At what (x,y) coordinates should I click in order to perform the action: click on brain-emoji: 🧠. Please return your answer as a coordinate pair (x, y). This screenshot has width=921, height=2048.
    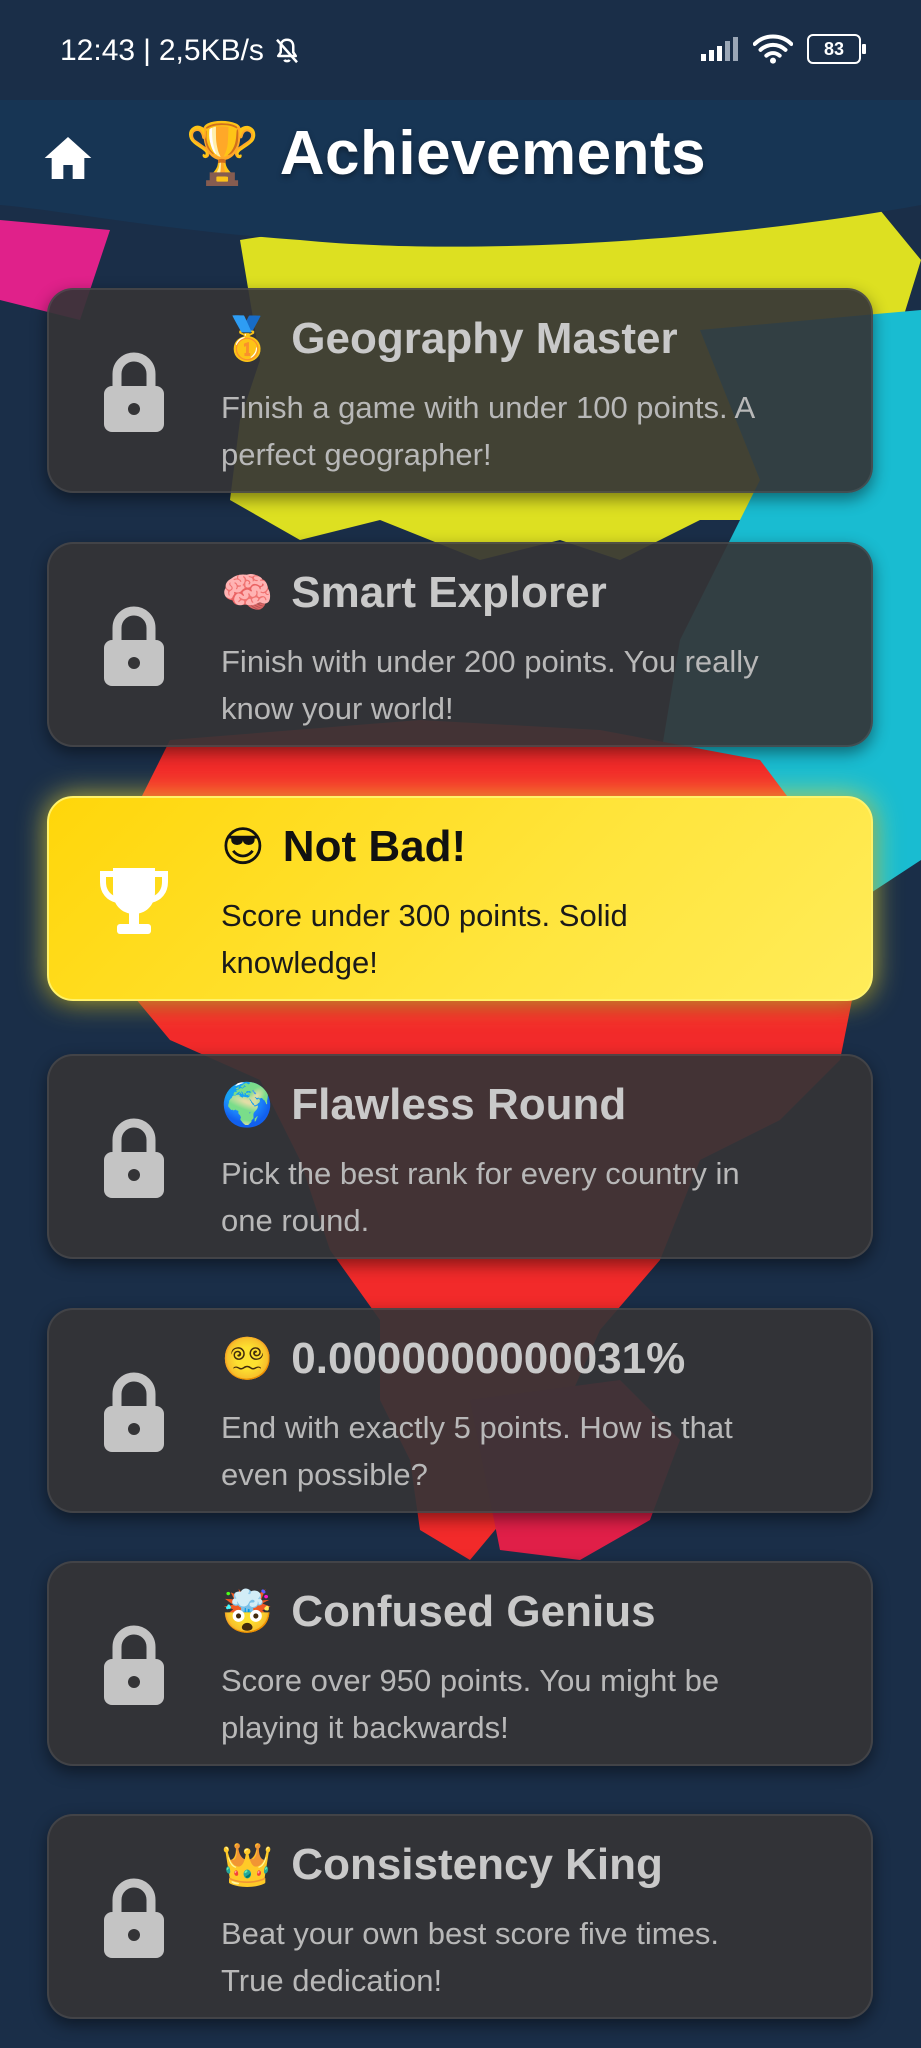
    Looking at the image, I should click on (247, 592).